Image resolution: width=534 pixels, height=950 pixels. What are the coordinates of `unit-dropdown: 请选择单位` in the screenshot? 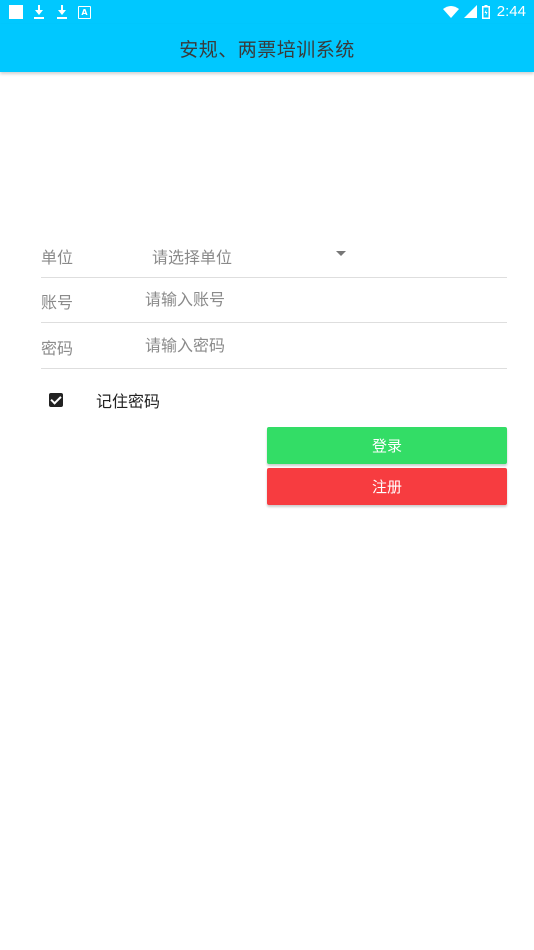 It's located at (243, 254).